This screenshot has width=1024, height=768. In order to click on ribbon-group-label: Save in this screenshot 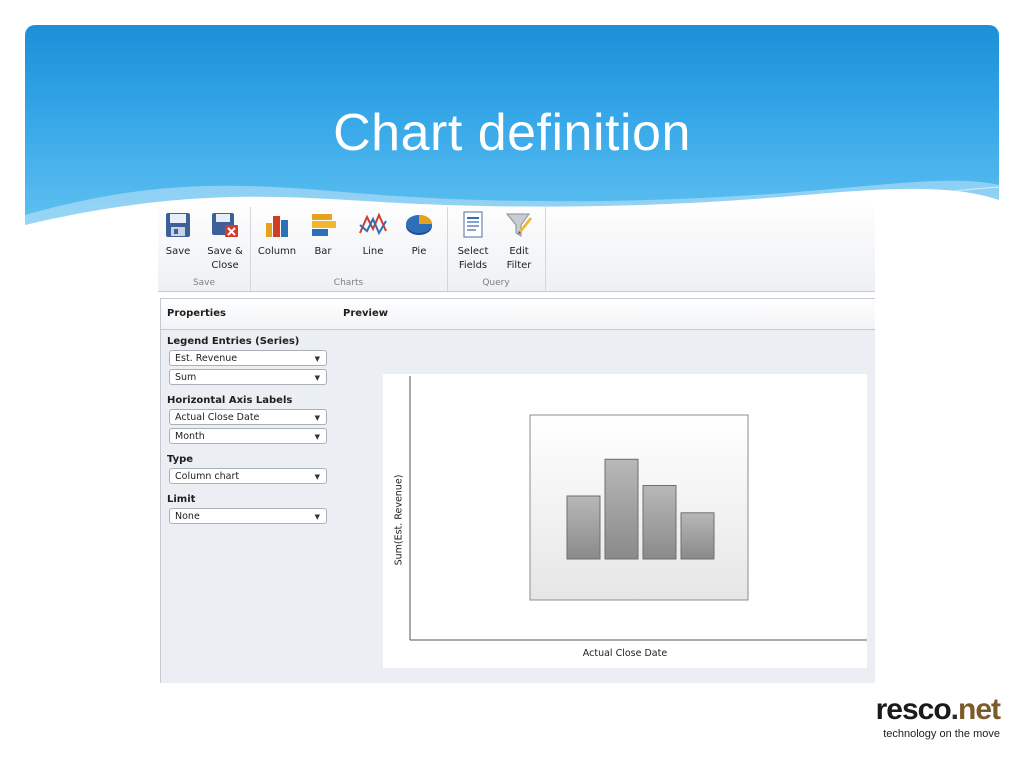, I will do `click(204, 283)`.